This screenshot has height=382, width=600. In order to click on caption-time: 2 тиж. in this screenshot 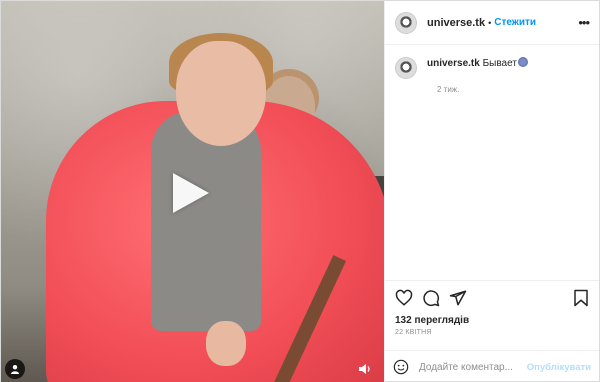, I will do `click(513, 89)`.